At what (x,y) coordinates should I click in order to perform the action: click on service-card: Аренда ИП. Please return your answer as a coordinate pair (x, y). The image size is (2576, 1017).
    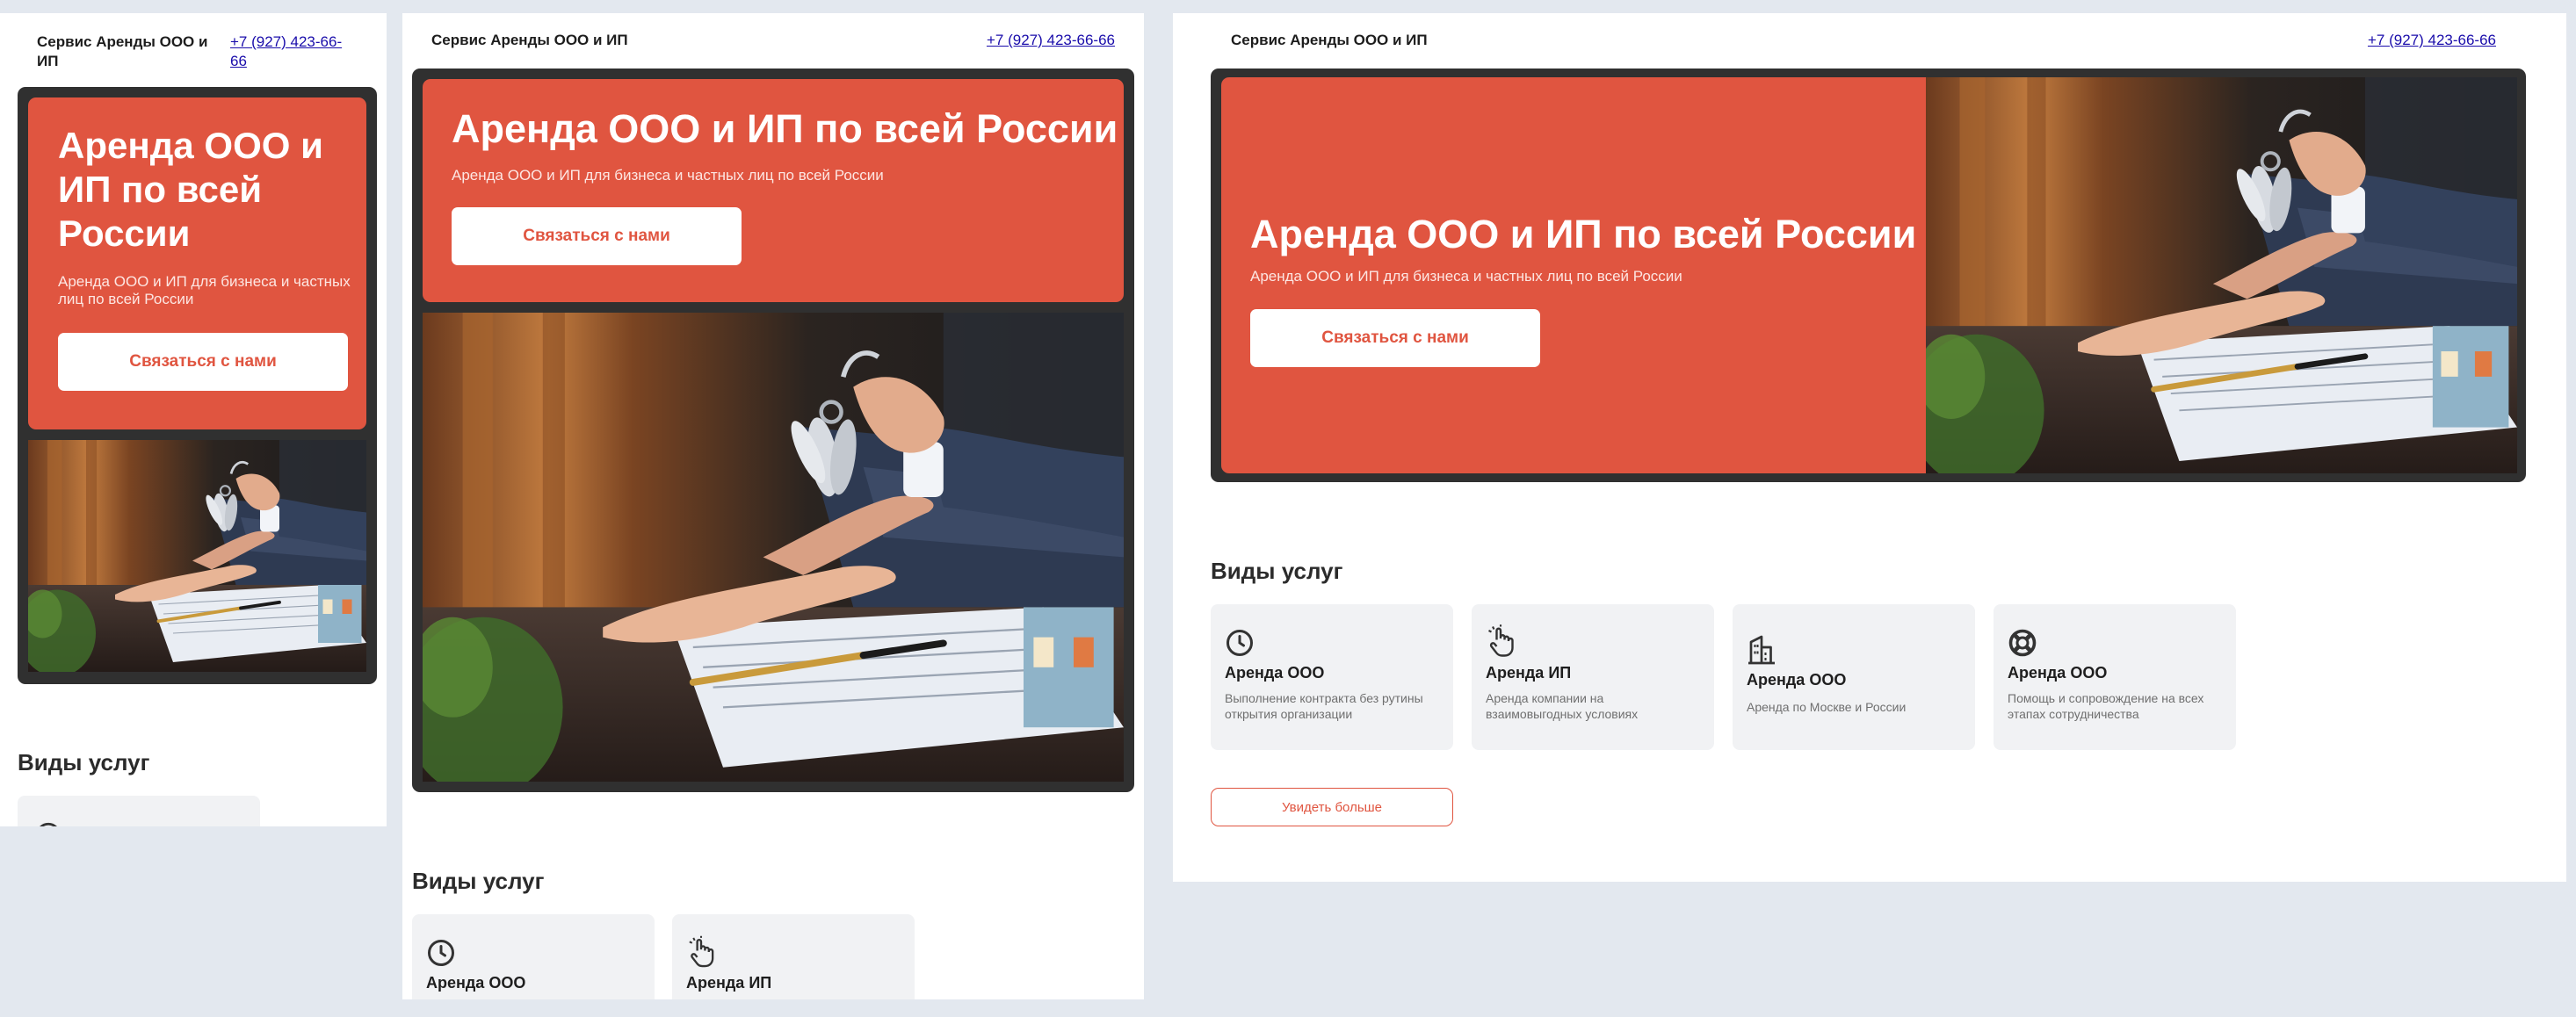
    Looking at the image, I should click on (793, 957).